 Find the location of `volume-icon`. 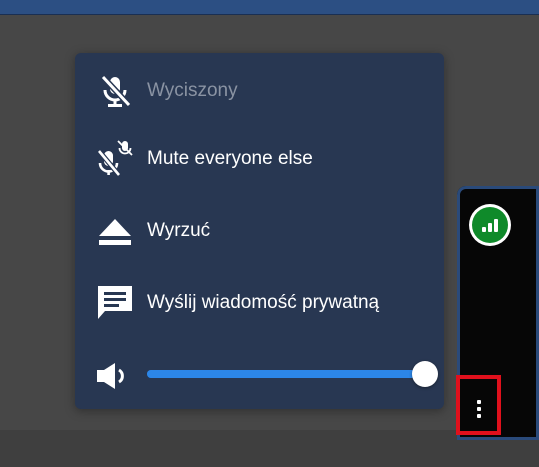

volume-icon is located at coordinates (110, 376).